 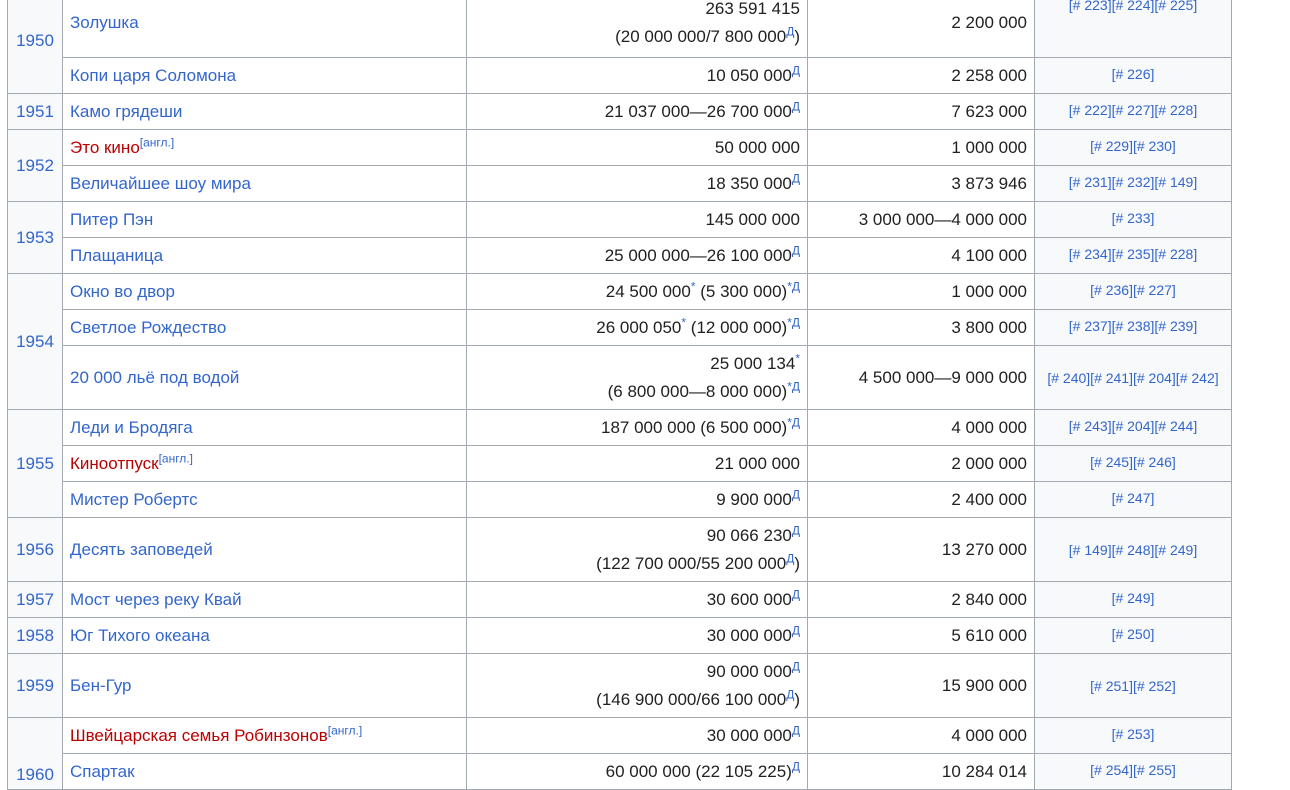 What do you see at coordinates (126, 111) in the screenshot?
I see `film-link: Камо грядеши` at bounding box center [126, 111].